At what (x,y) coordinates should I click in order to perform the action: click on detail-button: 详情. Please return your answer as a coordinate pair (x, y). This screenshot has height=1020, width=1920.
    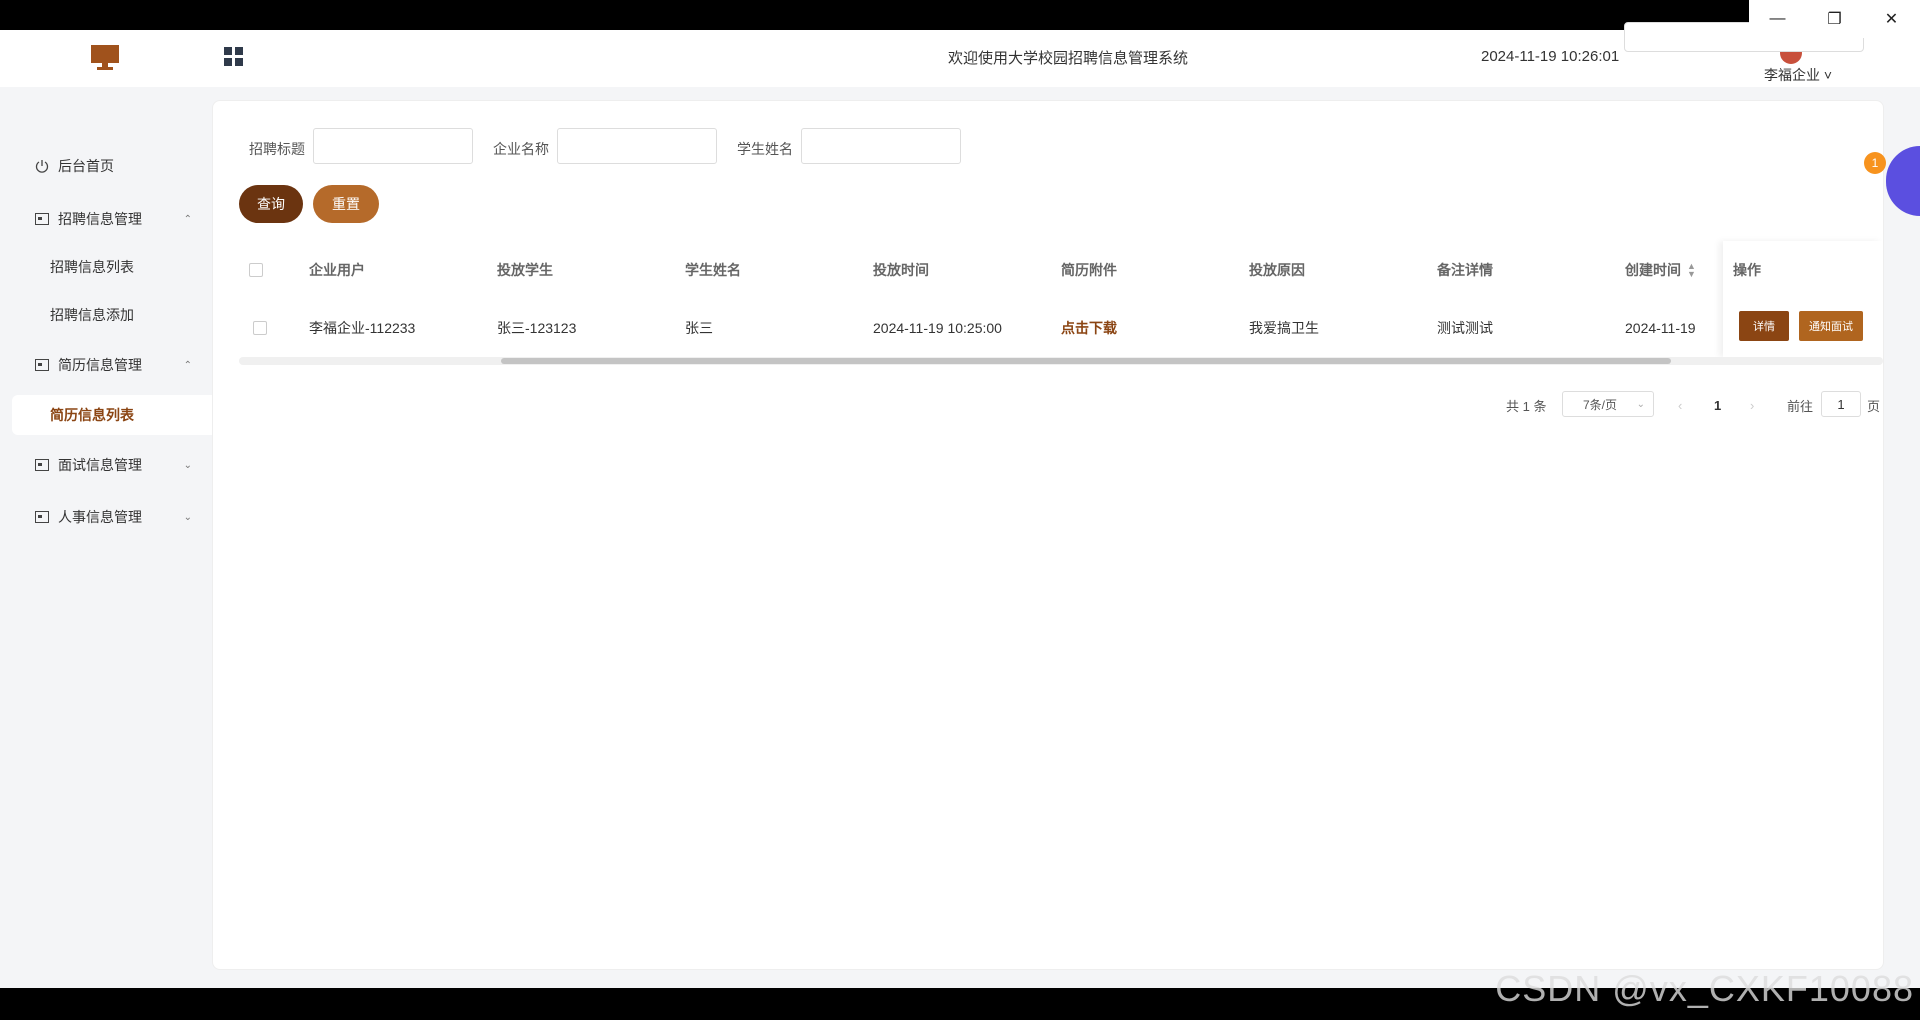
    Looking at the image, I should click on (1764, 326).